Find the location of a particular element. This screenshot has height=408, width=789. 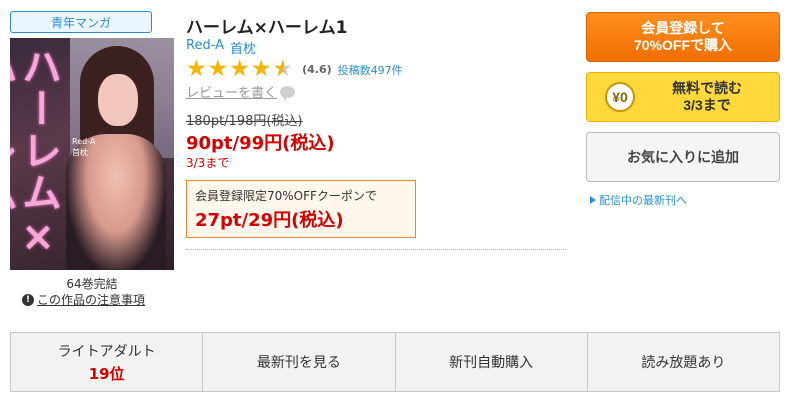

speech-bubble-icon is located at coordinates (288, 93).